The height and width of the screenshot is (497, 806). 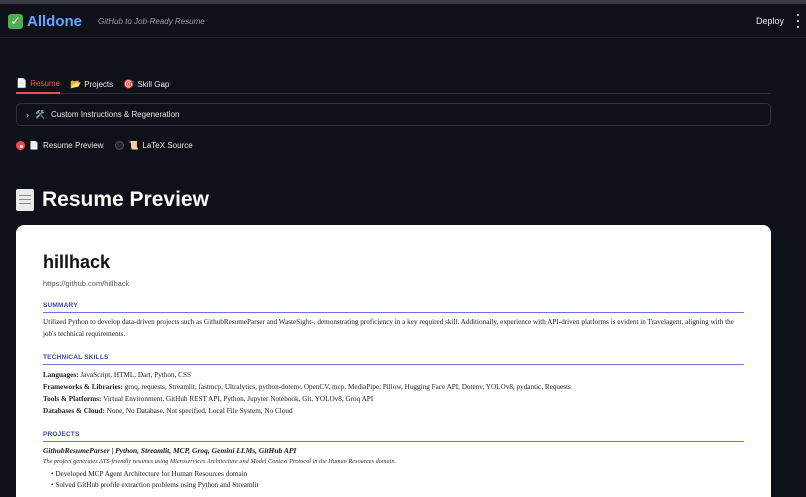 I want to click on skill-label: Tools & Platforms:, so click(x=72, y=399).